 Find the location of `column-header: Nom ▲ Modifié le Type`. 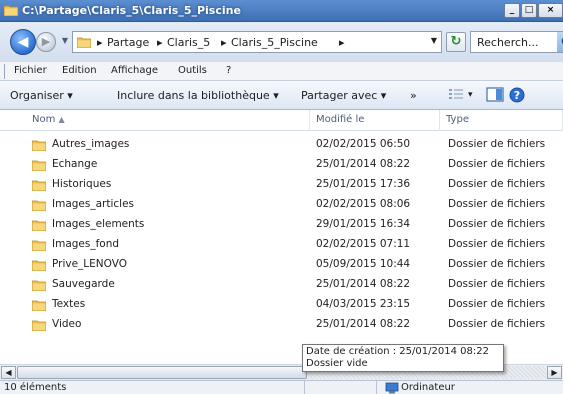

column-header: Nom ▲ Modifié le Type is located at coordinates (281, 120).